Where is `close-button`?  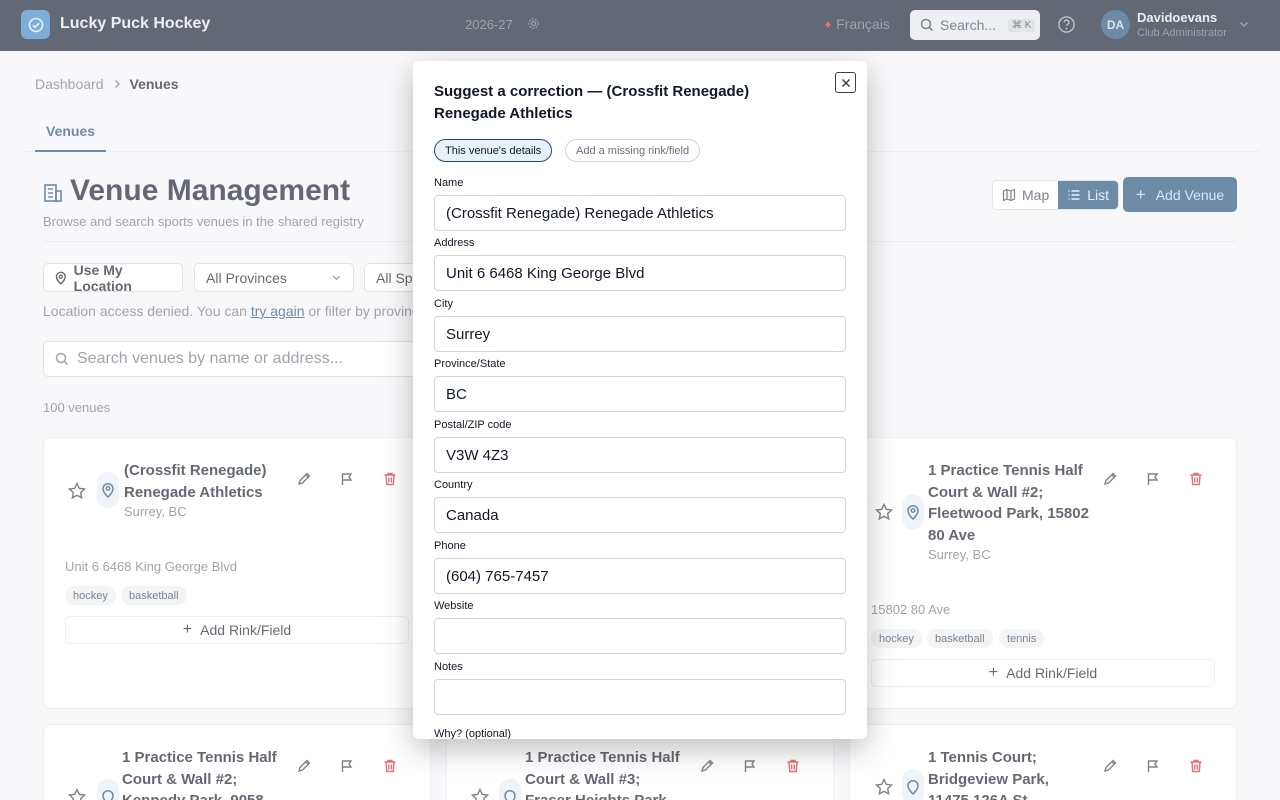
close-button is located at coordinates (845, 82).